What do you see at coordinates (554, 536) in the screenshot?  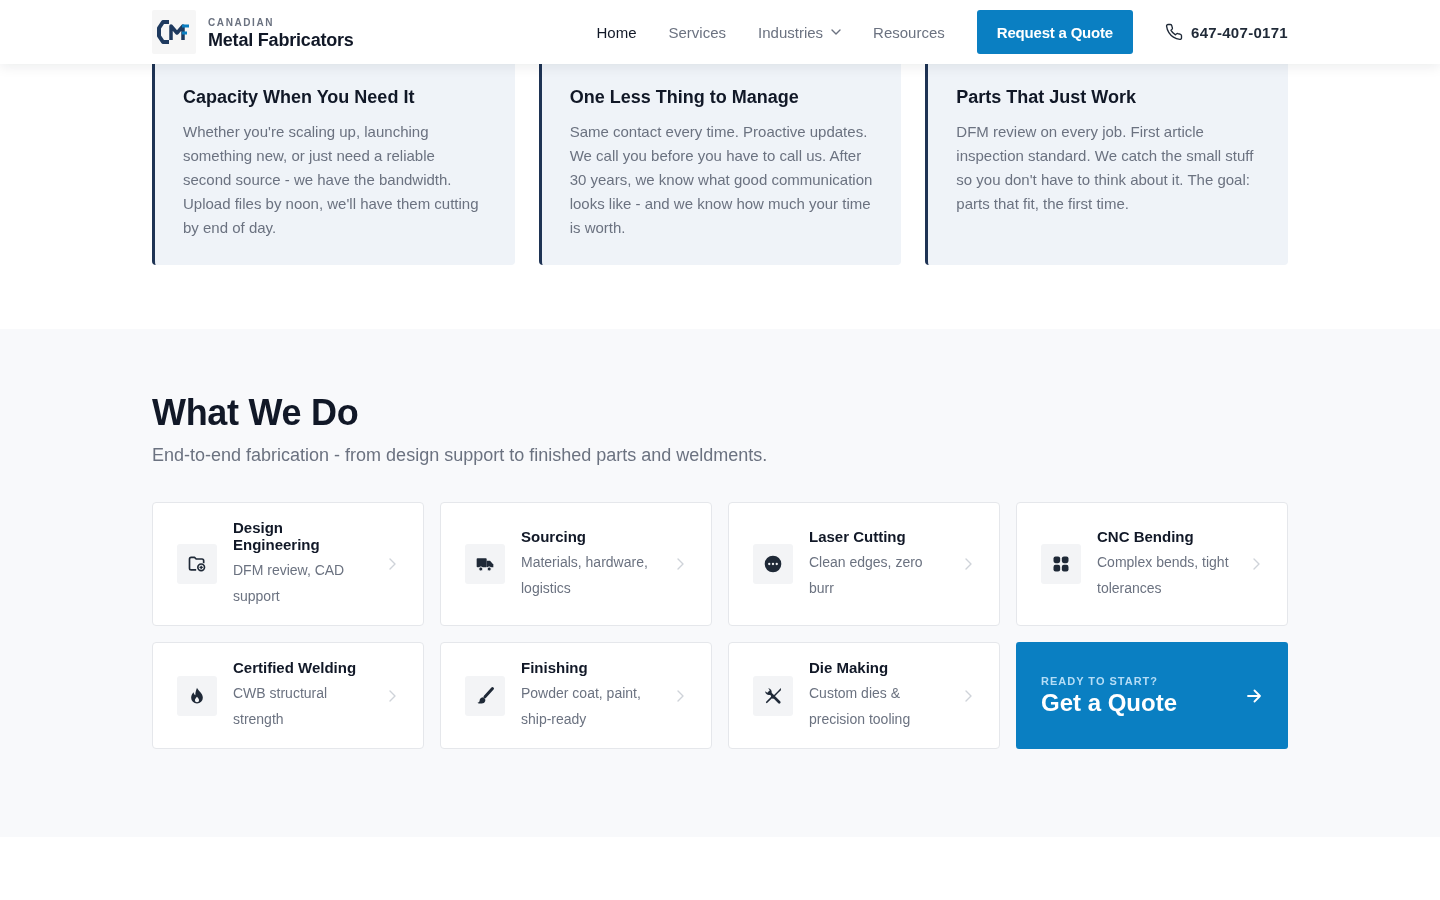 I see `service-title: Sourcing` at bounding box center [554, 536].